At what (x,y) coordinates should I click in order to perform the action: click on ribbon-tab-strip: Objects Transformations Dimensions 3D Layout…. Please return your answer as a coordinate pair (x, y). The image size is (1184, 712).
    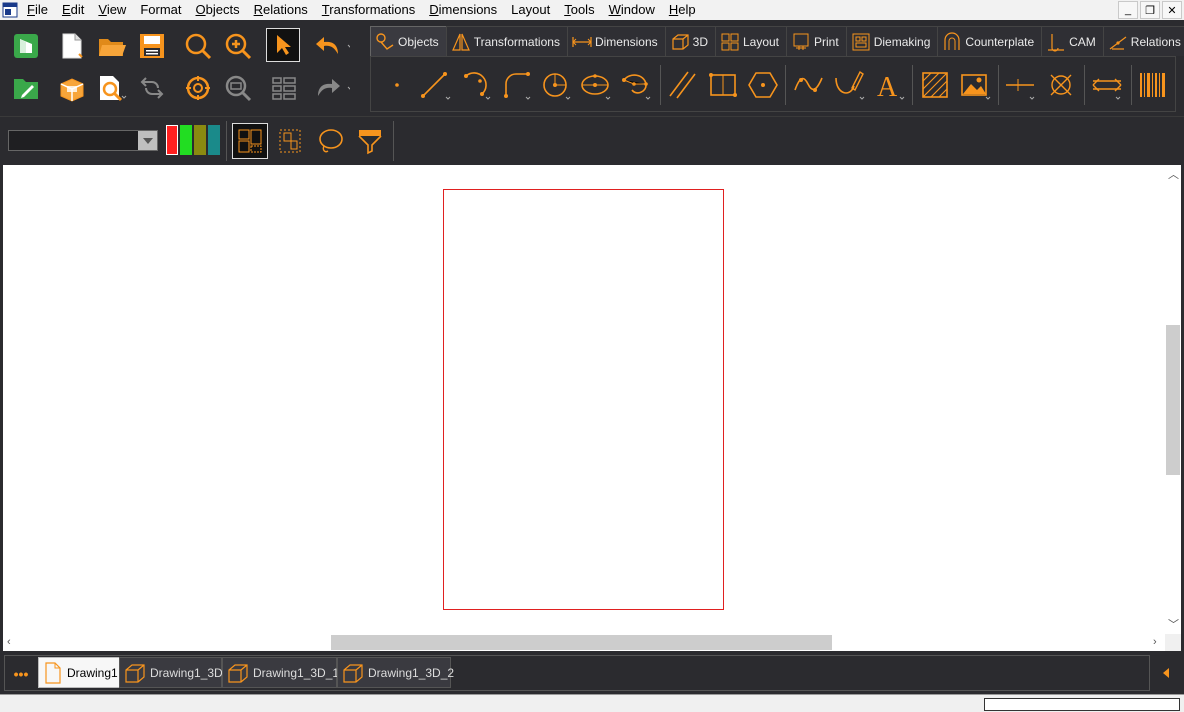
    Looking at the image, I should click on (777, 41).